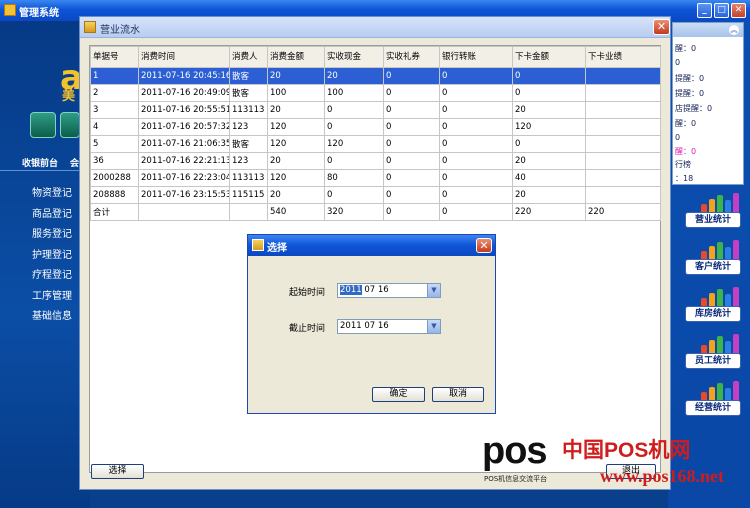  What do you see at coordinates (721, 10) in the screenshot?
I see `maximize-button: □` at bounding box center [721, 10].